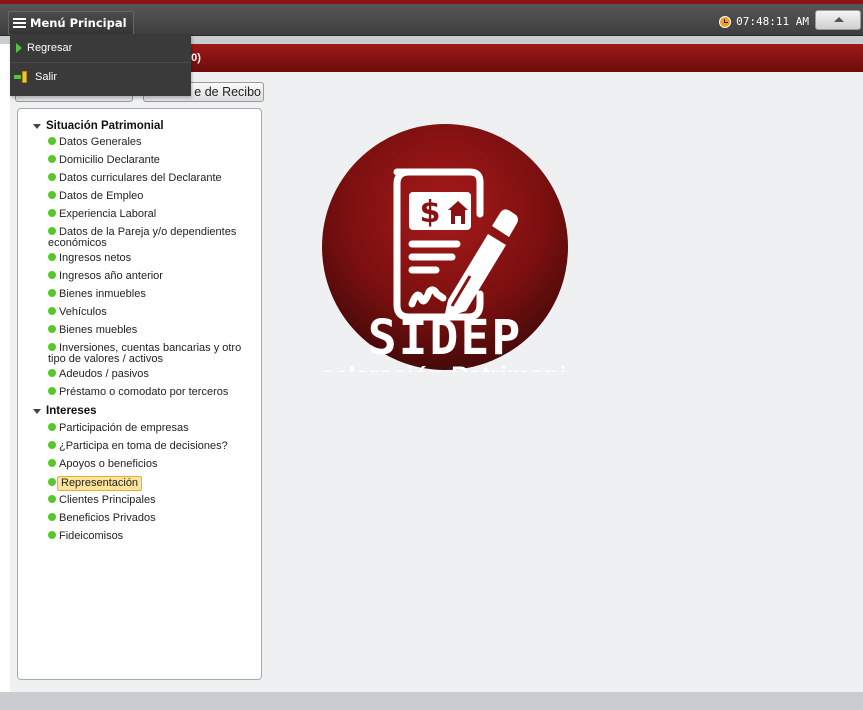  Describe the element at coordinates (19, 23) in the screenshot. I see `hamburger-icon` at that location.